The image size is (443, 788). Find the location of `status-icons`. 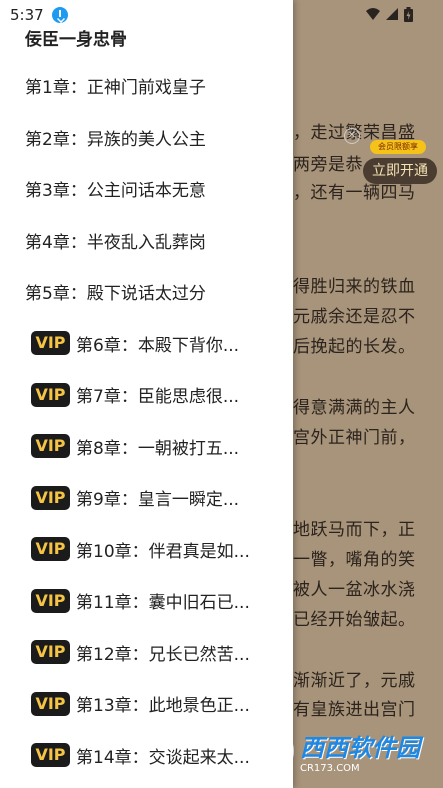

status-icons is located at coordinates (368, 14).